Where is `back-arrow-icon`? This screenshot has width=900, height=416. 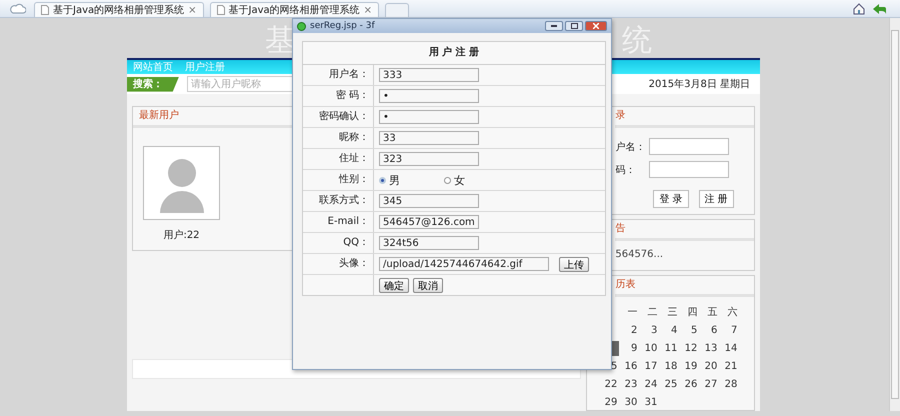 back-arrow-icon is located at coordinates (879, 9).